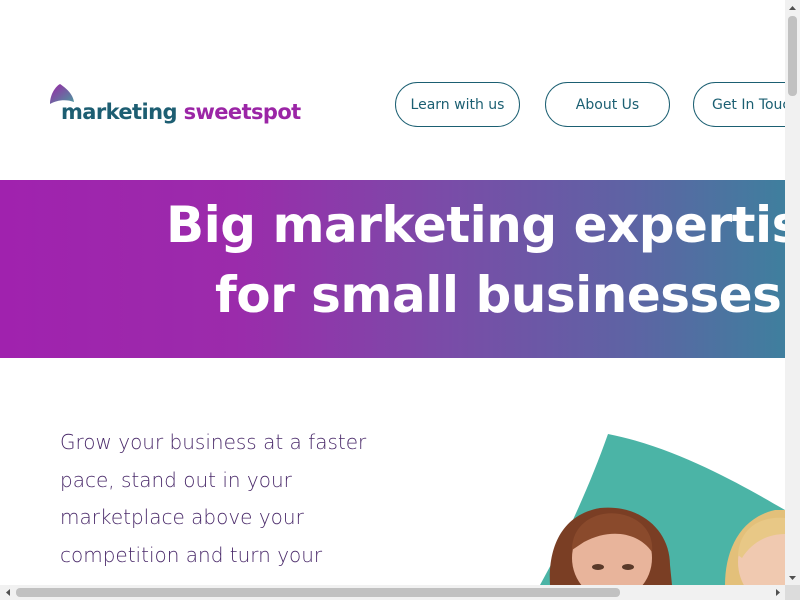 This screenshot has height=600, width=800. I want to click on hero-headline-line-2: for small businesses, so click(498, 295).